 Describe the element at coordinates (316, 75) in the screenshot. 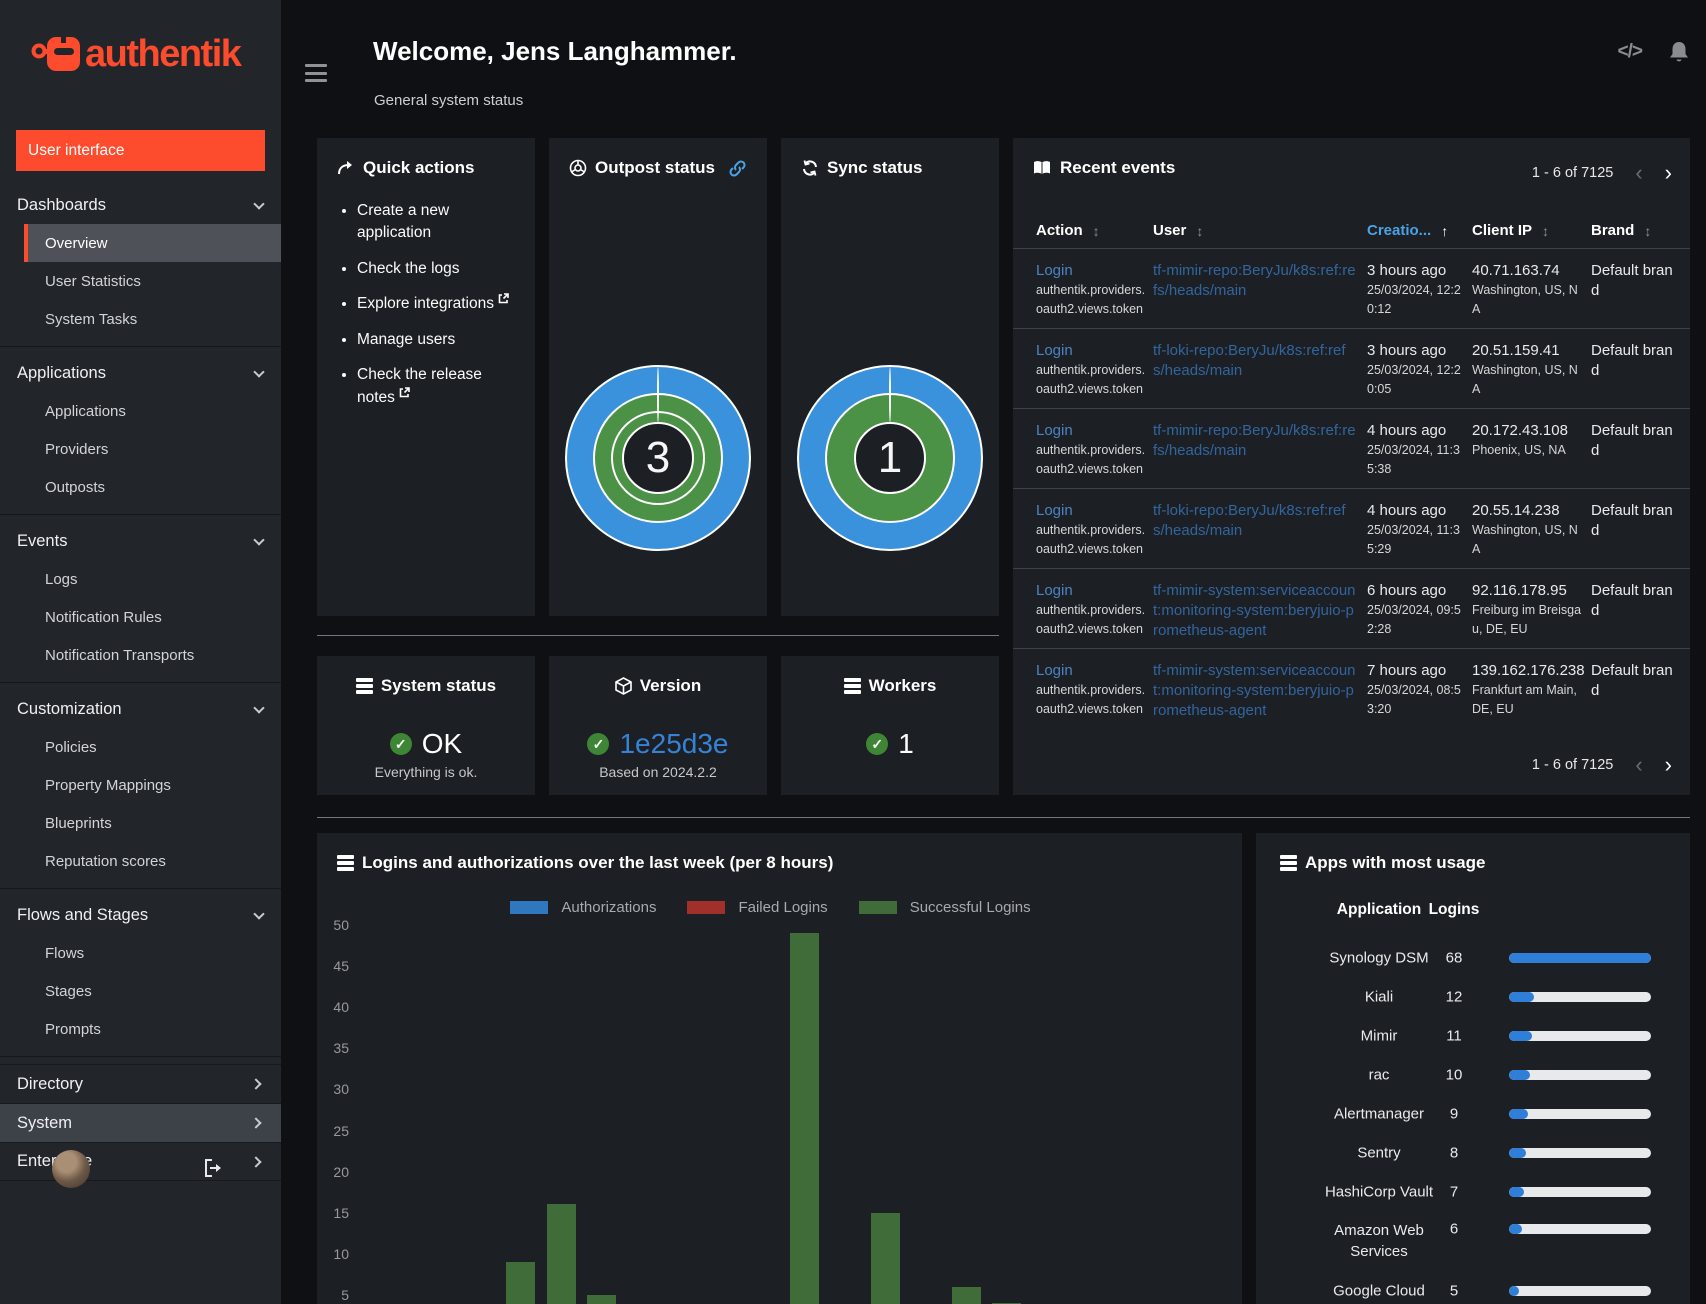

I see `menu-icon` at that location.